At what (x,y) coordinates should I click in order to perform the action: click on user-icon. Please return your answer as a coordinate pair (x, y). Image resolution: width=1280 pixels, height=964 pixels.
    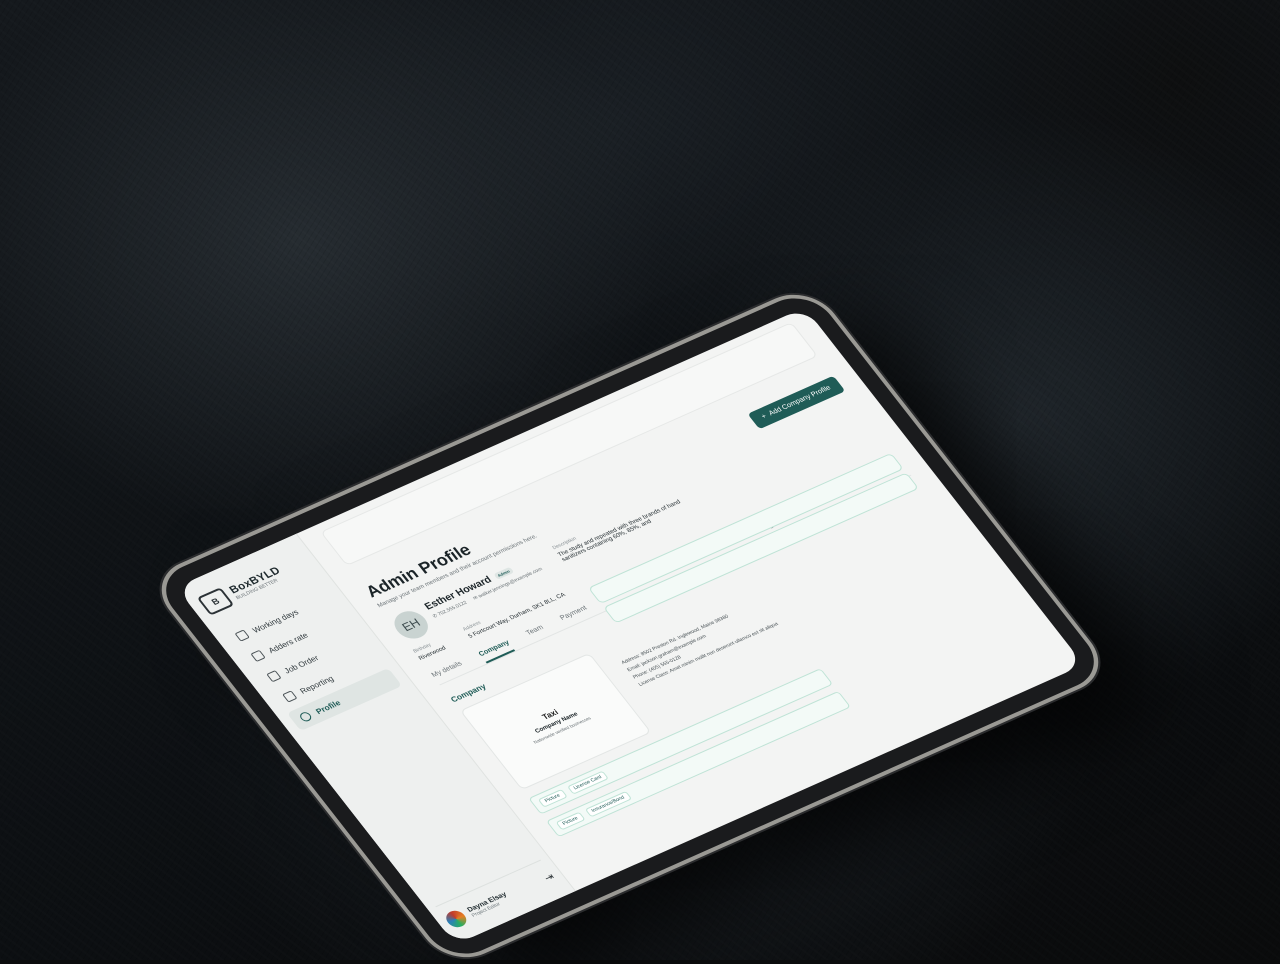
    Looking at the image, I should click on (305, 716).